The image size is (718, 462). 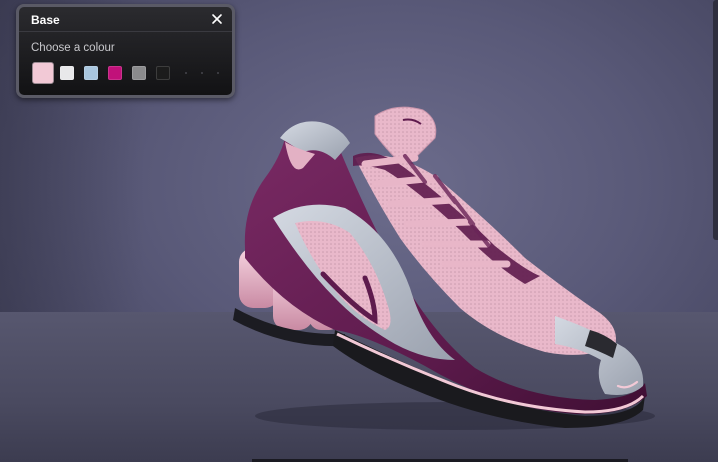 I want to click on choose-colour-label: Choose a colour, so click(x=73, y=48).